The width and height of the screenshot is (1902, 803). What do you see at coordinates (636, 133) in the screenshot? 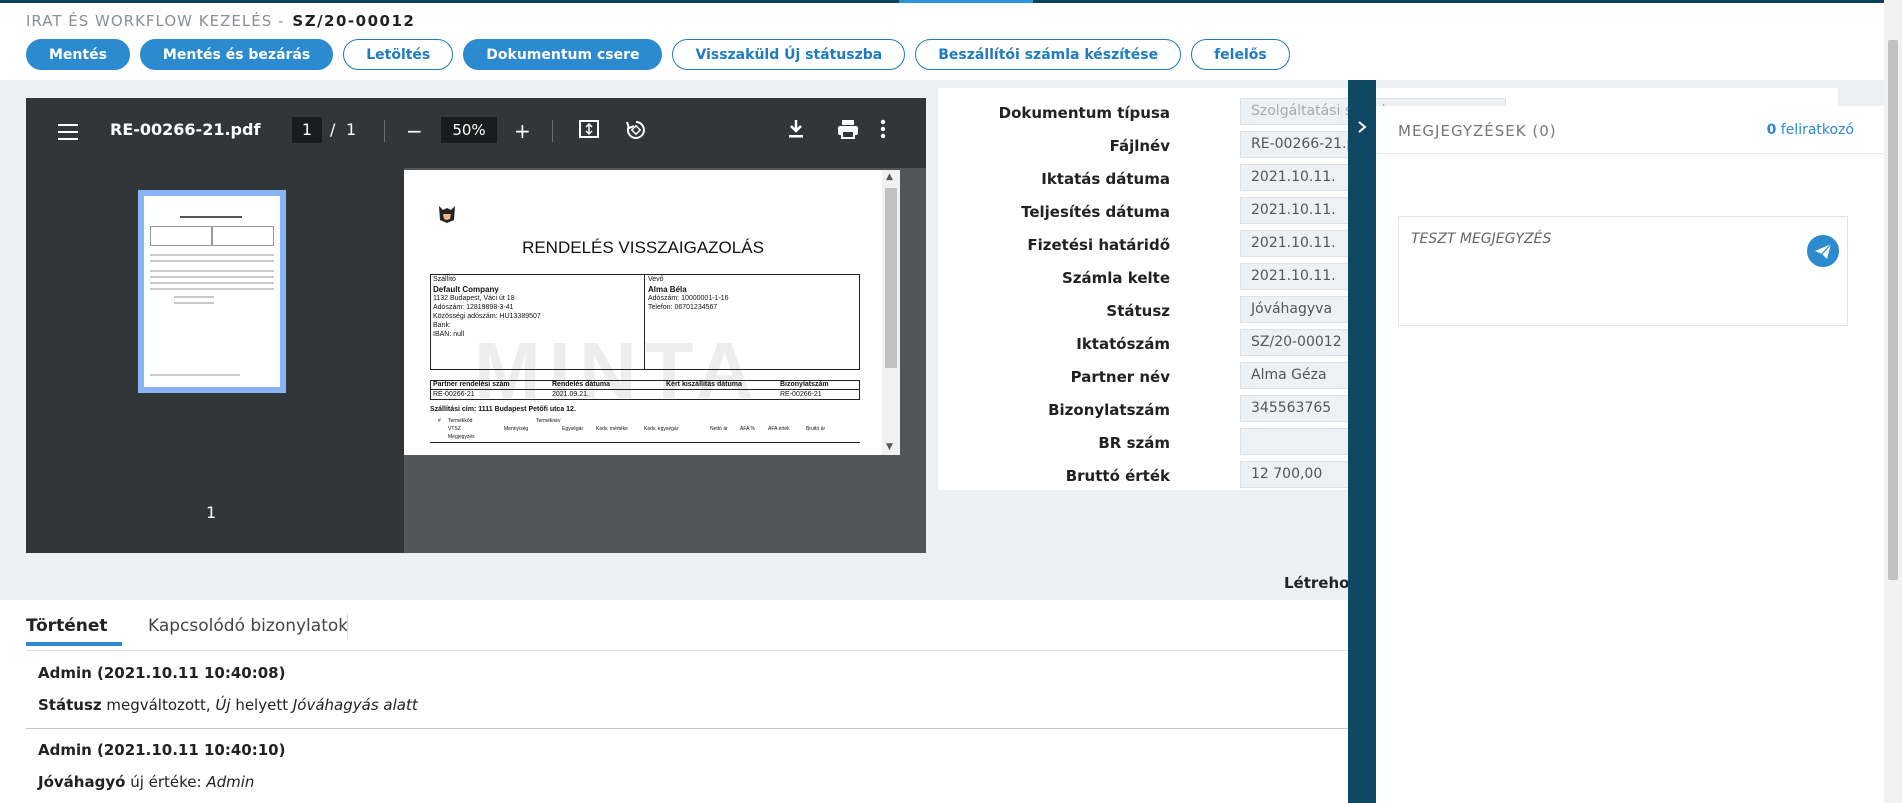
I see `rotate-icon` at bounding box center [636, 133].